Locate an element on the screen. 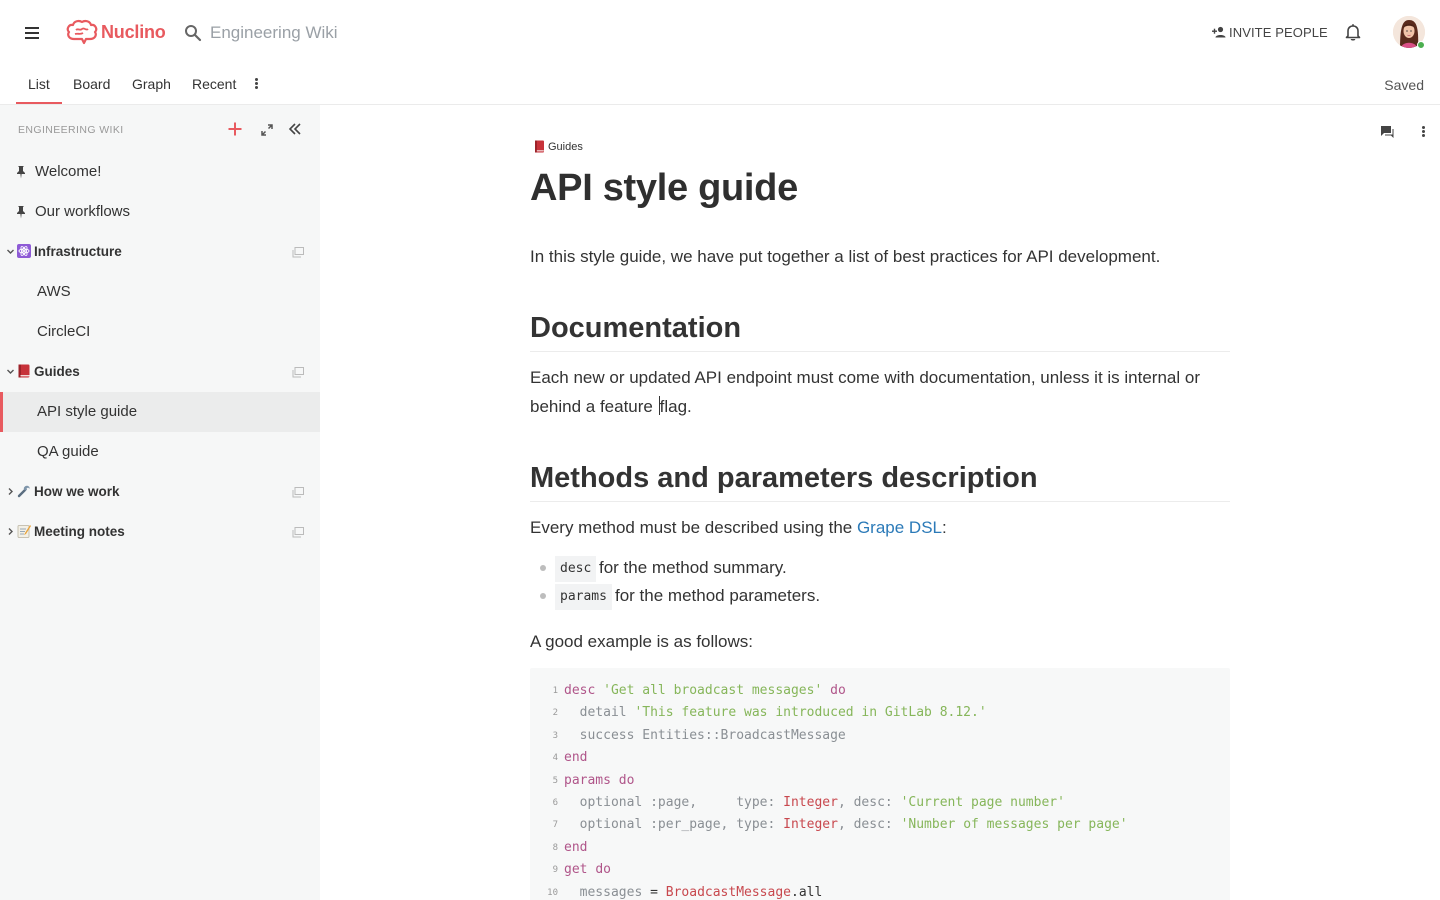 The image size is (1440, 900). invite-people-button: INVITE PEOPLE is located at coordinates (1270, 32).